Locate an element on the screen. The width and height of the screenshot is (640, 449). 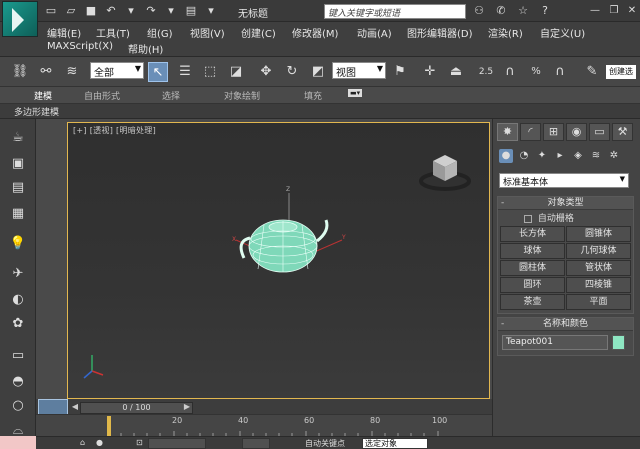
hierarchy-tab-icon: ⊞ is located at coordinates (553, 132).